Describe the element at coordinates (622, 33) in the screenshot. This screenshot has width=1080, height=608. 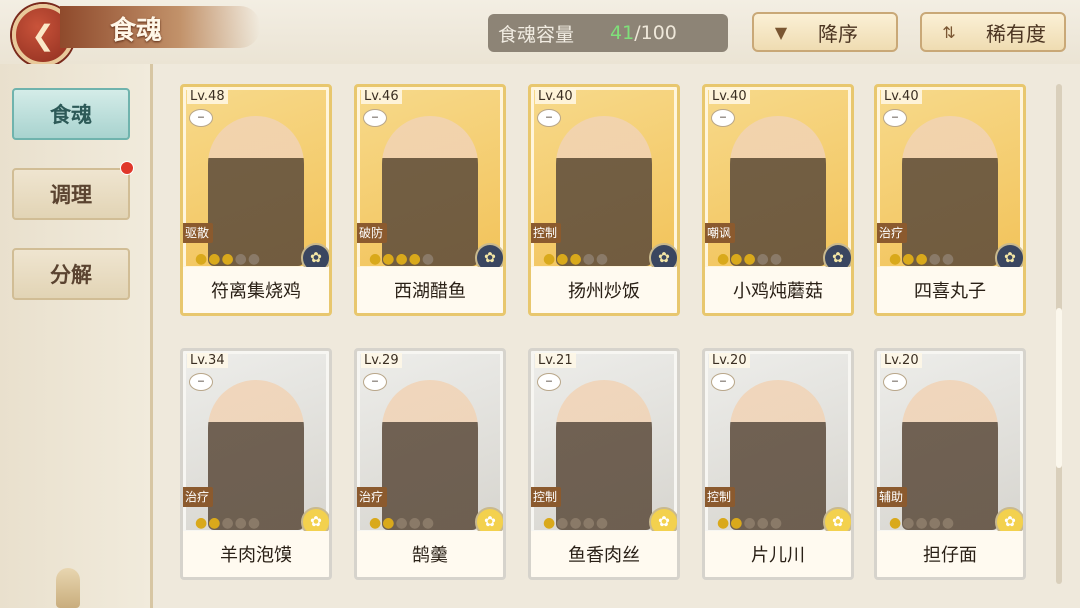
I see `capacity-current: 41` at that location.